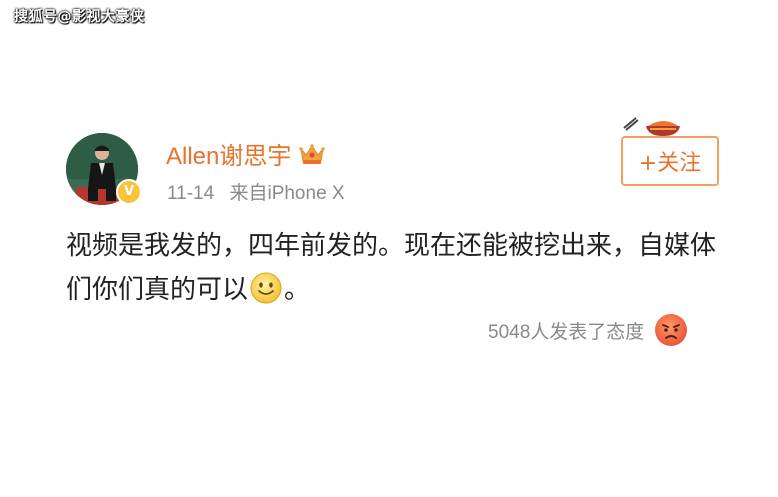 The image size is (778, 497). I want to click on username: Allen谢思宇, so click(228, 153).